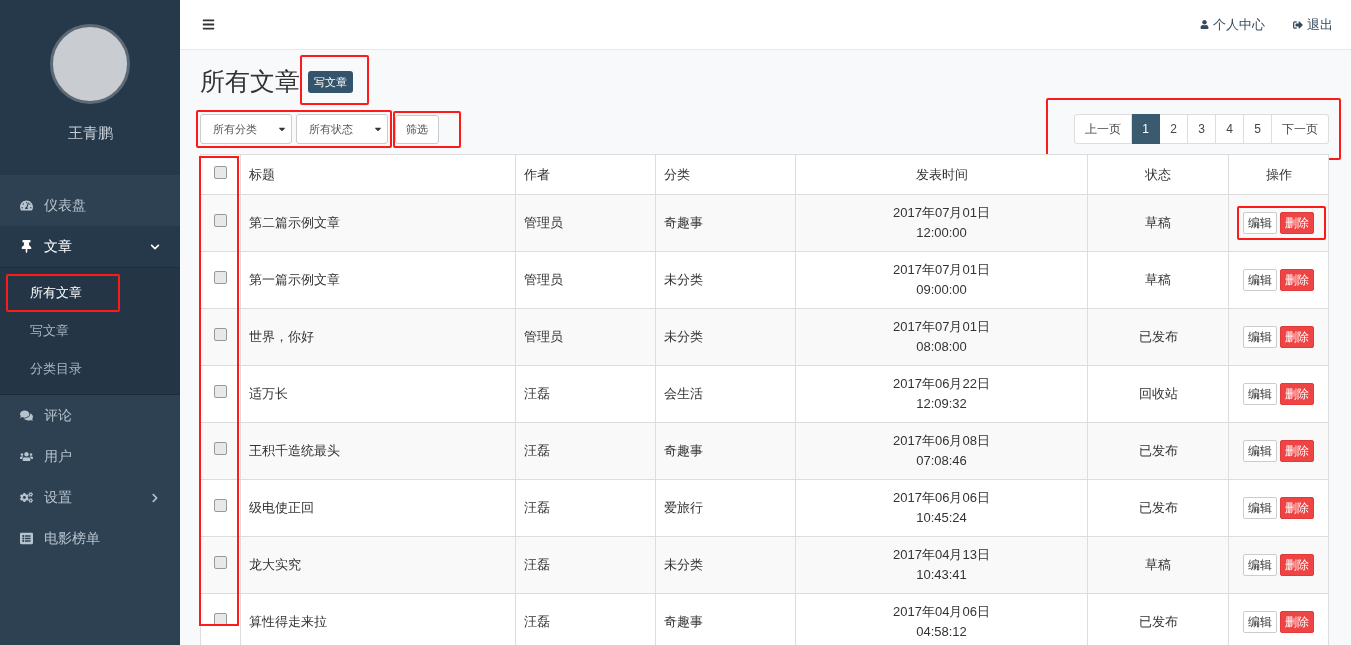  I want to click on sidebar-item: 文章, so click(90, 246).